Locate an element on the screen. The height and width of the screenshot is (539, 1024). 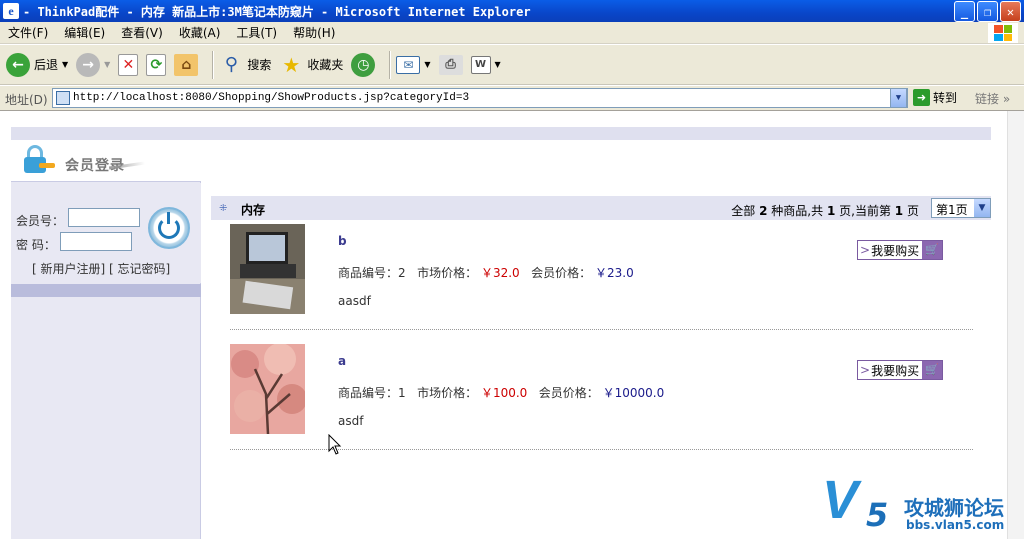
stop-button: ✕ is located at coordinates (128, 64).